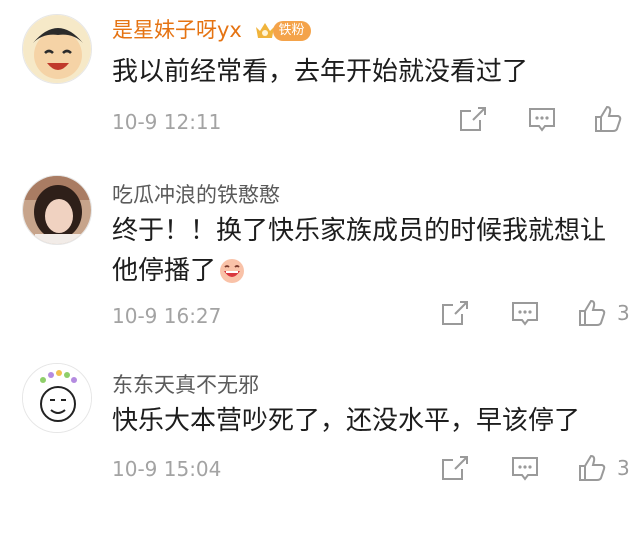 This screenshot has height=536, width=640. Describe the element at coordinates (346, 421) in the screenshot. I see `comment-text: 快乐大本营吵死了，还没水平，早该停了` at that location.